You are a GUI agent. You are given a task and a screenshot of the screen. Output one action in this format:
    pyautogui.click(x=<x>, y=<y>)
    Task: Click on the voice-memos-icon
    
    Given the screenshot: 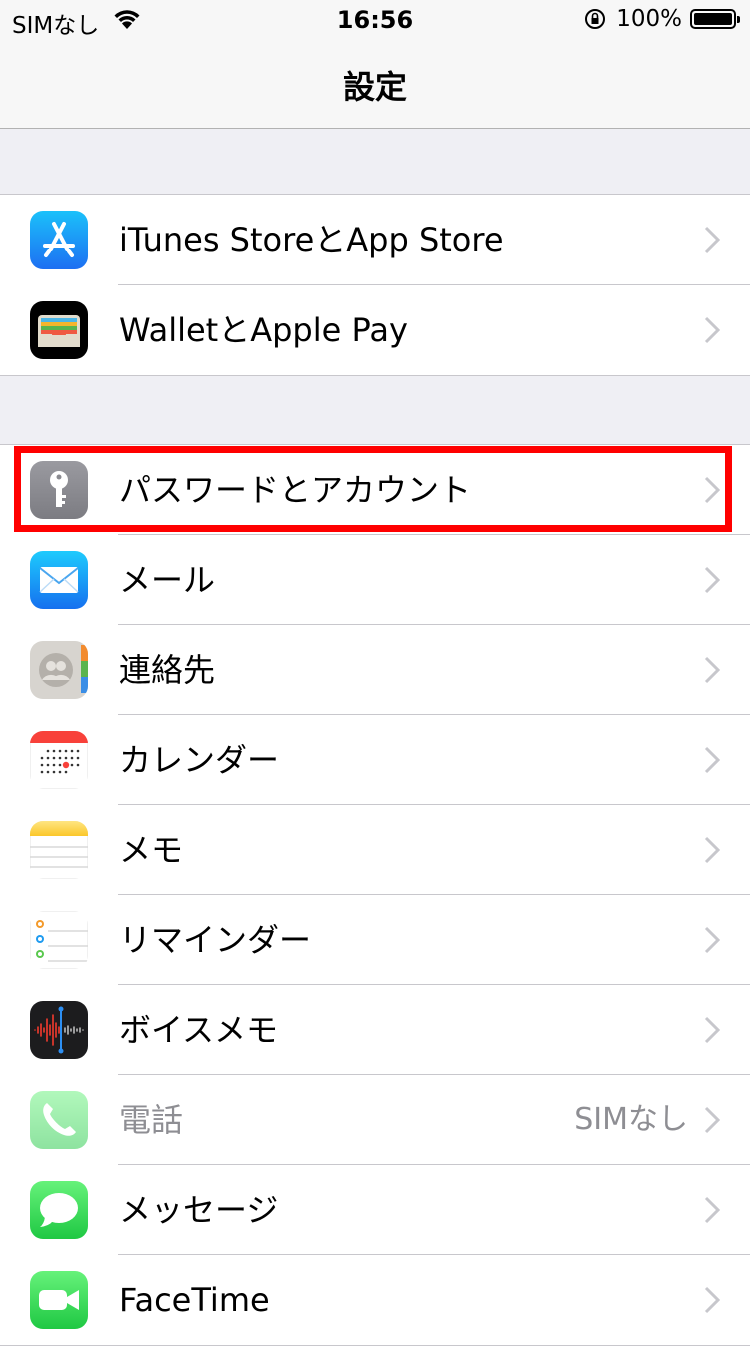 What is the action you would take?
    pyautogui.click(x=59, y=1030)
    